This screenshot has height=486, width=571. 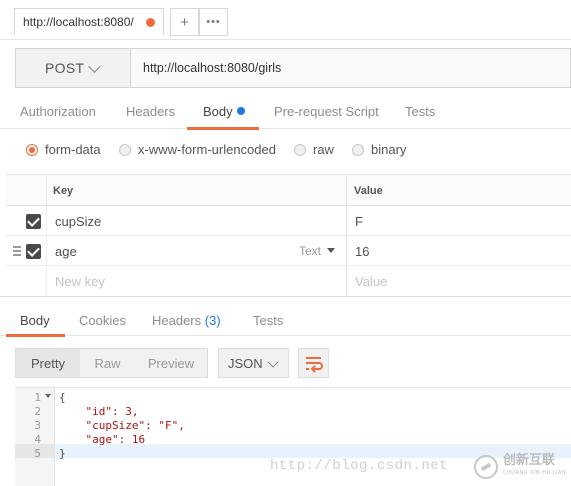 What do you see at coordinates (78, 21) in the screenshot?
I see `request-tab-title: http://localhost:8080/` at bounding box center [78, 21].